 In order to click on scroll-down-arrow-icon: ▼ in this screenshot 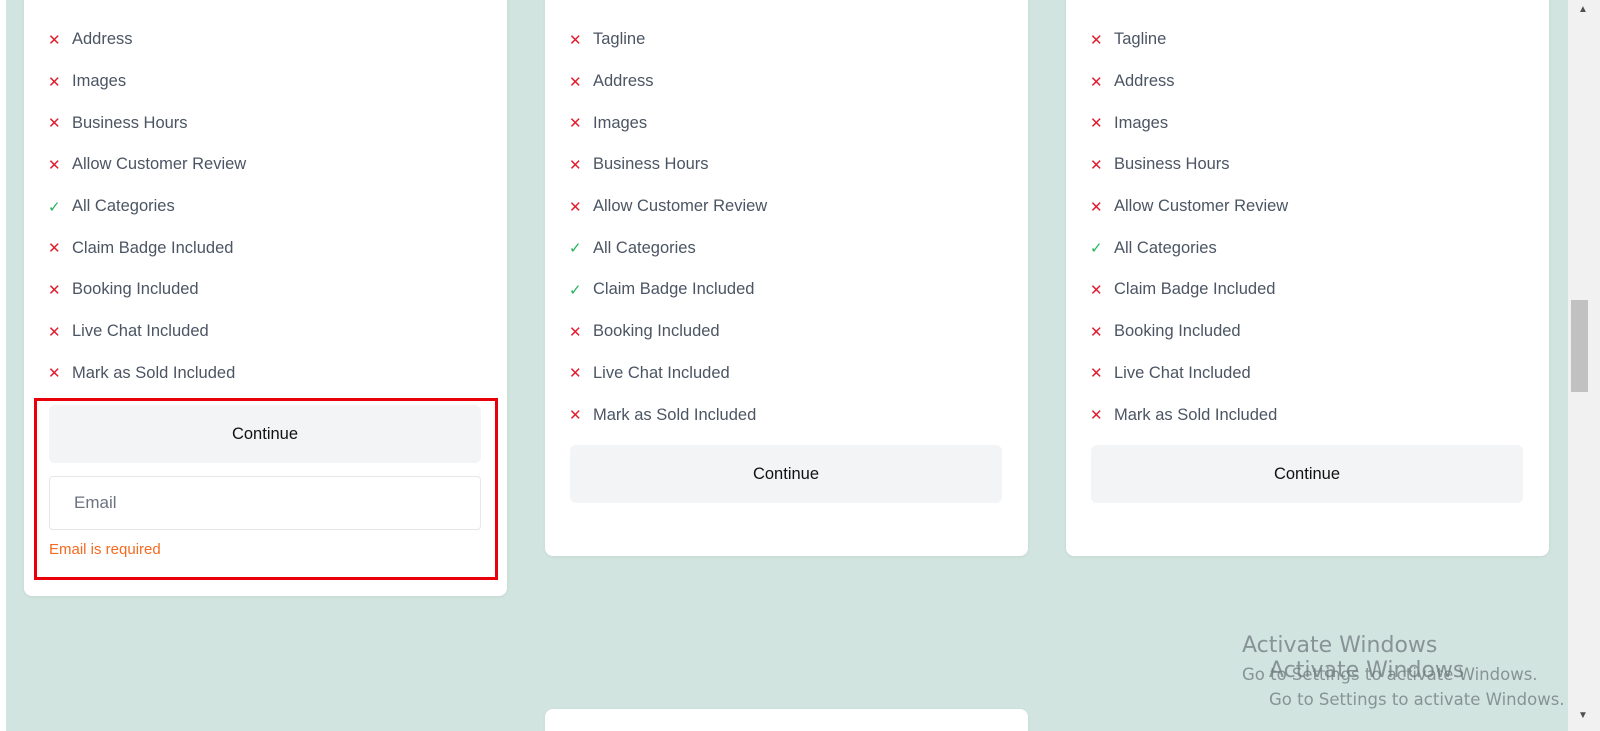, I will do `click(1583, 715)`.